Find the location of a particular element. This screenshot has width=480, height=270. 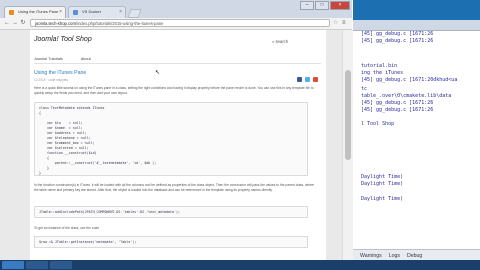

new-tab-button is located at coordinates (134, 13).